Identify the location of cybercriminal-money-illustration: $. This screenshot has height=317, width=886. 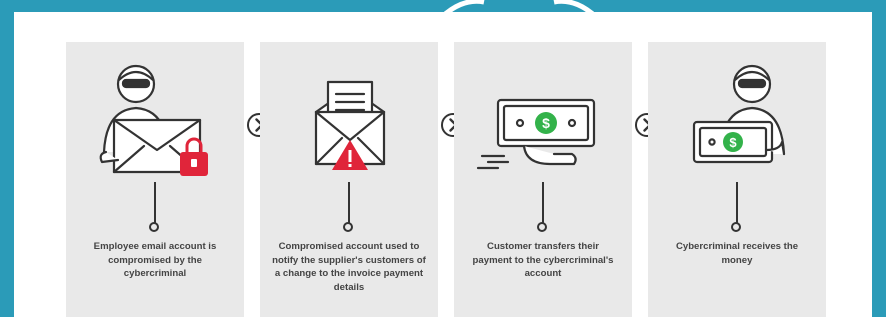
(739, 114).